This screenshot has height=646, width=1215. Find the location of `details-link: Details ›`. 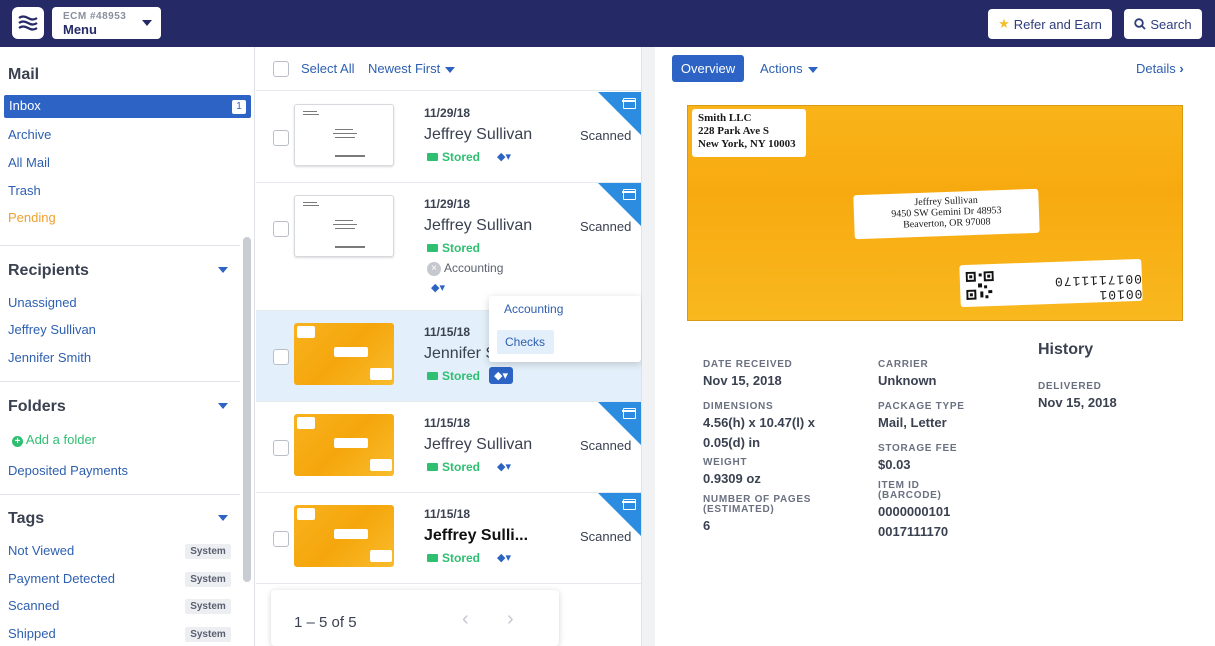

details-link: Details › is located at coordinates (1160, 68).